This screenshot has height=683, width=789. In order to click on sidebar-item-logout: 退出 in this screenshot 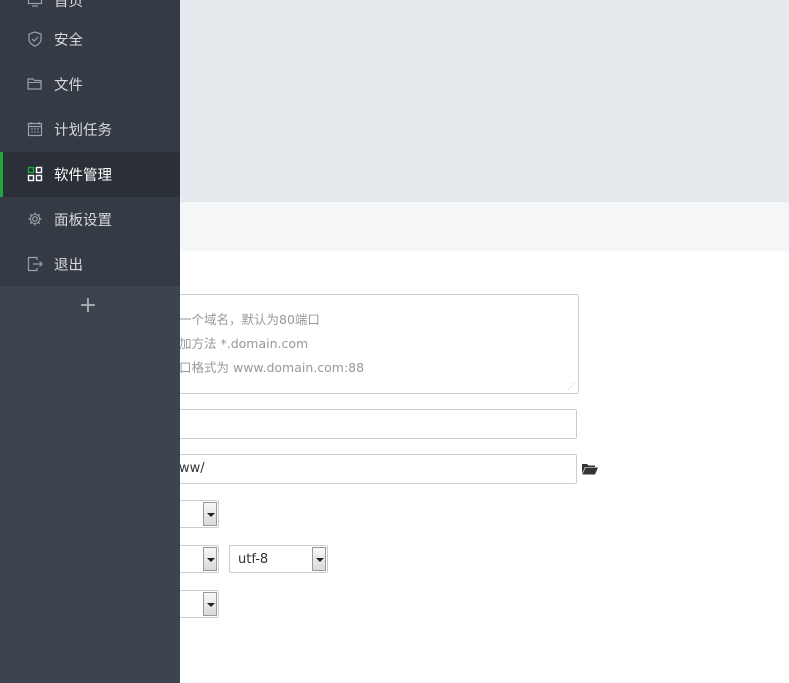, I will do `click(90, 264)`.